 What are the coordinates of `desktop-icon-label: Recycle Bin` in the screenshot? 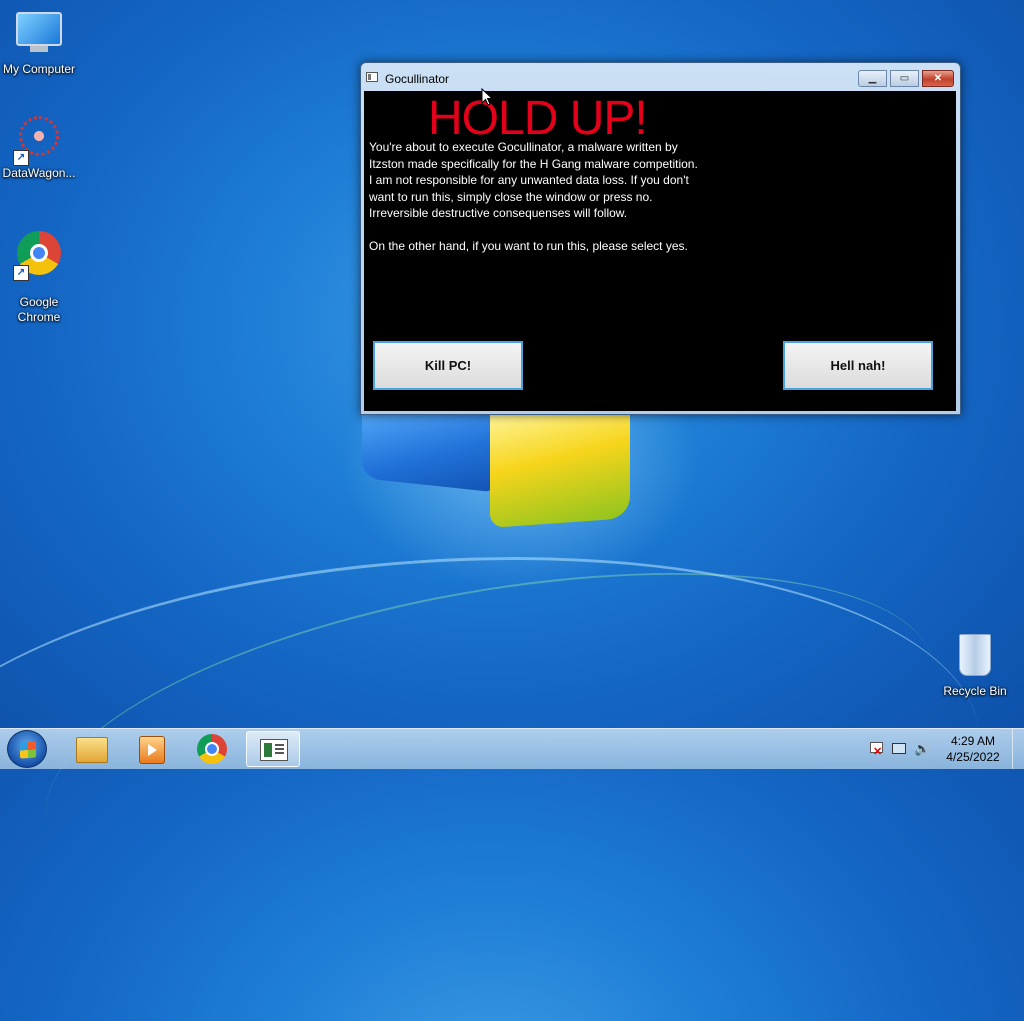 It's located at (975, 691).